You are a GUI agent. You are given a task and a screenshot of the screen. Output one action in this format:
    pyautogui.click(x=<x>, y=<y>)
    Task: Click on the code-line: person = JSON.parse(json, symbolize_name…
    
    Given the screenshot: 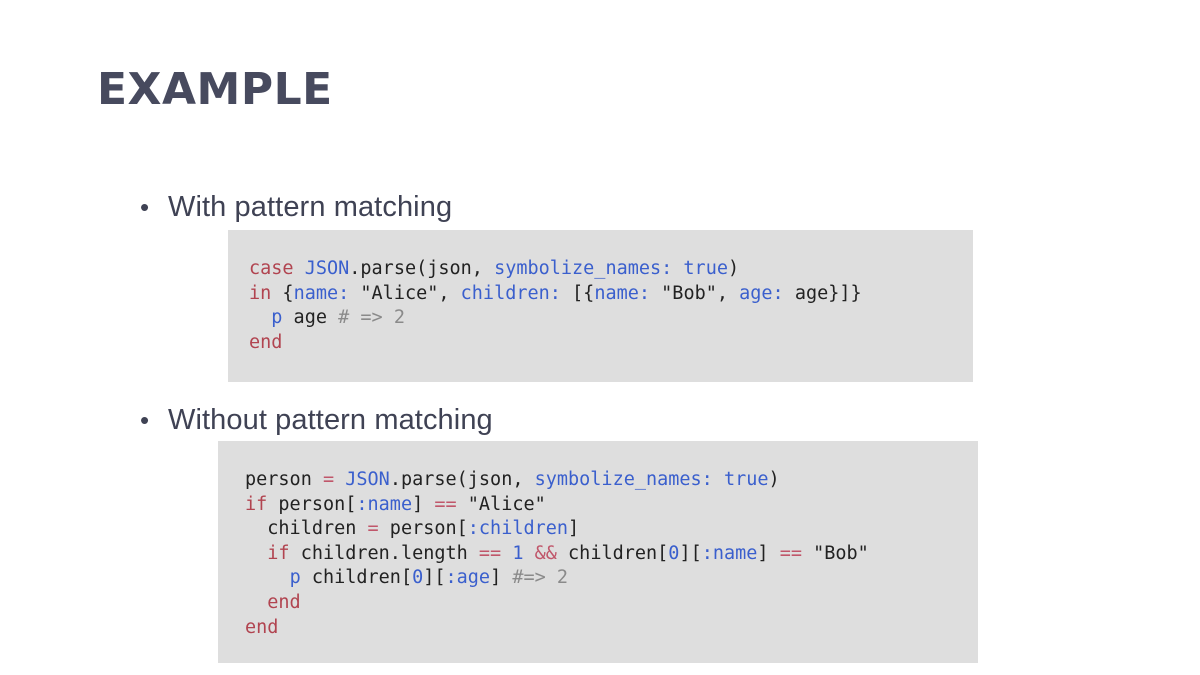 What is the action you would take?
    pyautogui.click(x=611, y=480)
    